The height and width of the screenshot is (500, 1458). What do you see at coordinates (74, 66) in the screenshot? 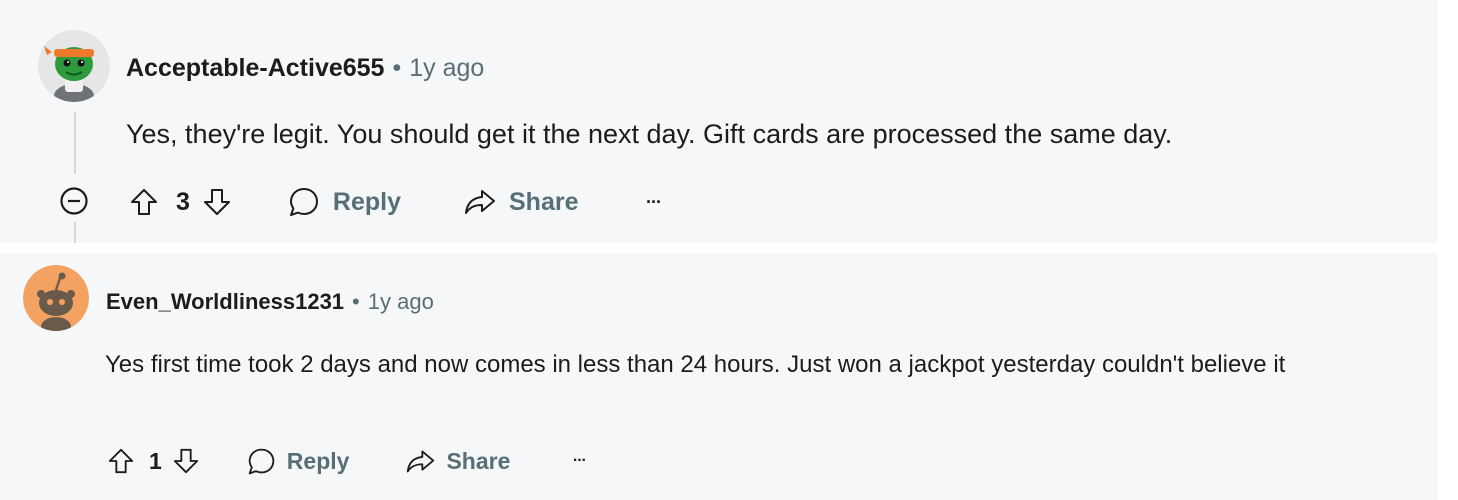
I see `green-character-avatar-icon` at bounding box center [74, 66].